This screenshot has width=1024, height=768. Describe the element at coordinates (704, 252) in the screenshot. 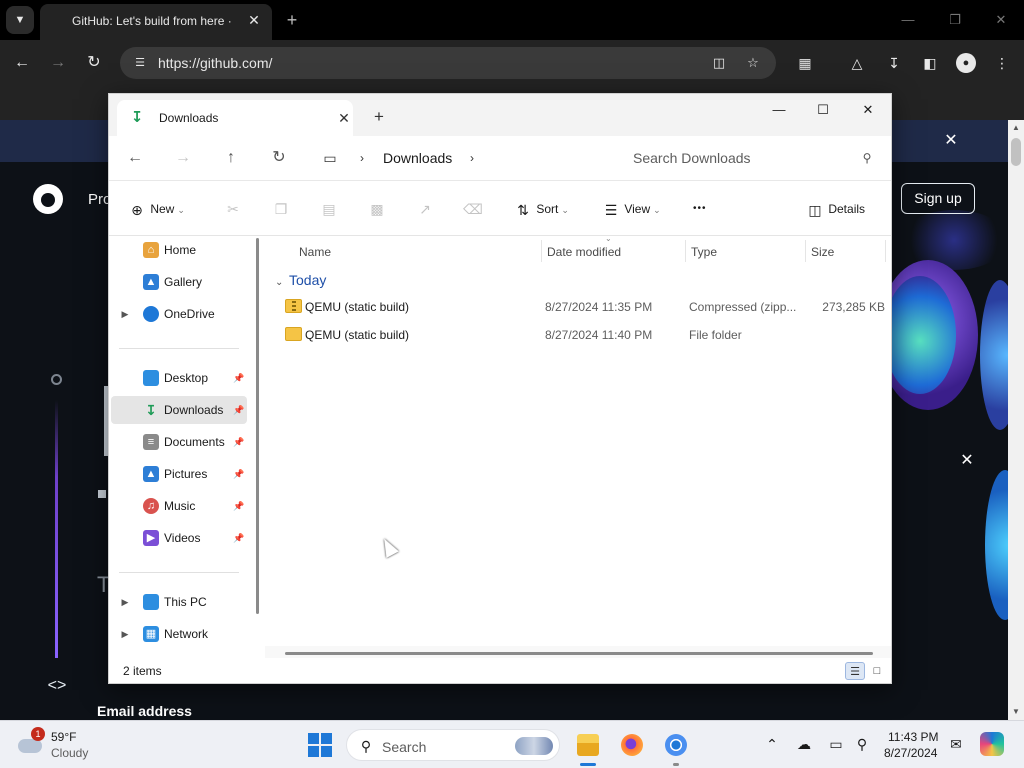

I see `column-header-type: Type` at that location.